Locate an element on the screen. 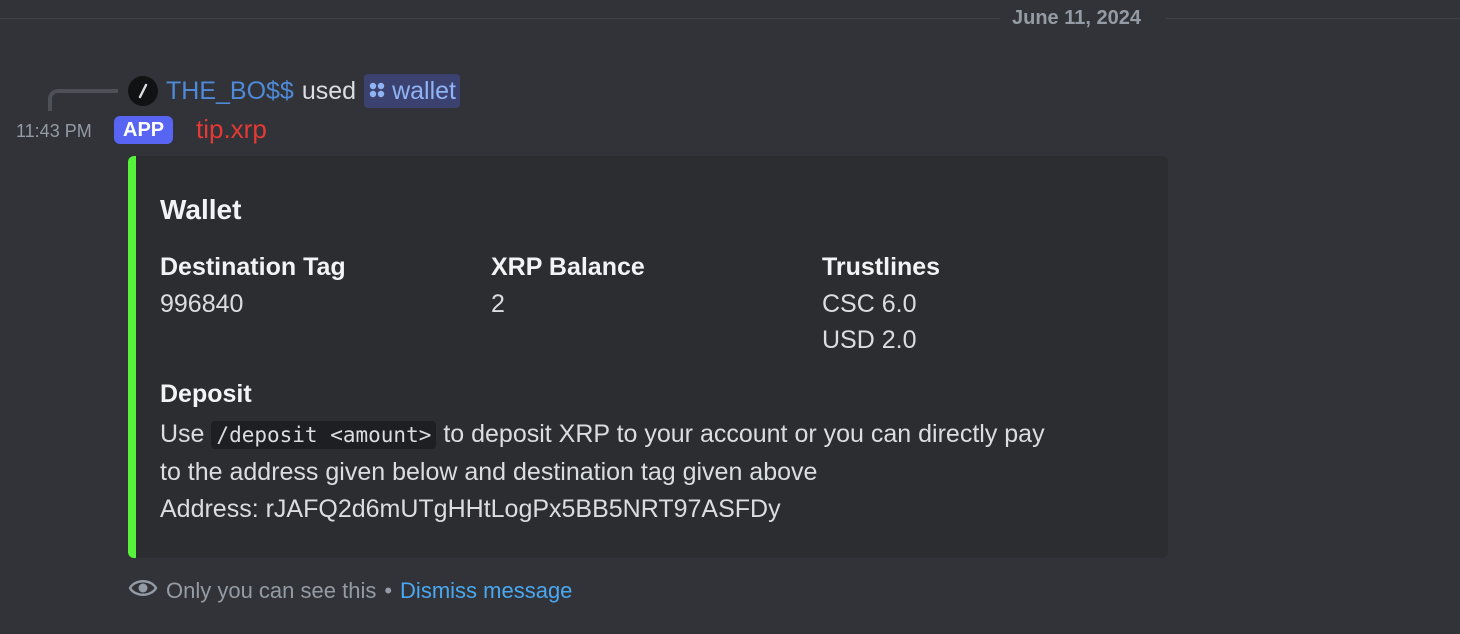 The width and height of the screenshot is (1460, 634). bot-username: tip.xrp is located at coordinates (231, 129).